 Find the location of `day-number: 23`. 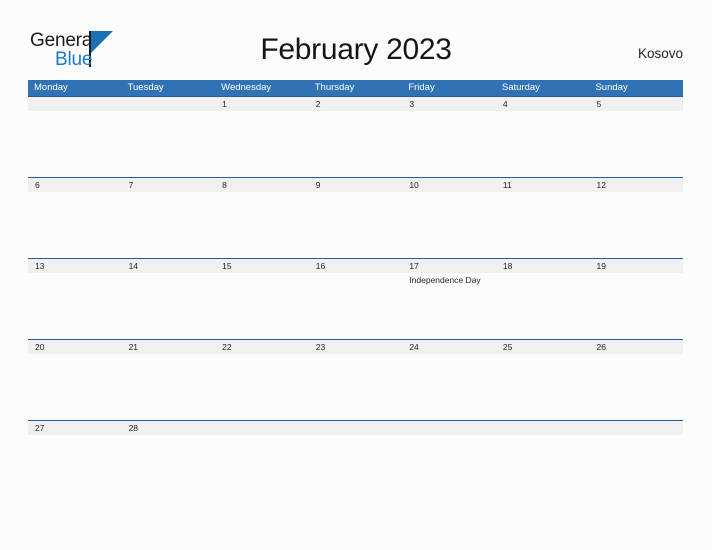

day-number: 23 is located at coordinates (356, 347).